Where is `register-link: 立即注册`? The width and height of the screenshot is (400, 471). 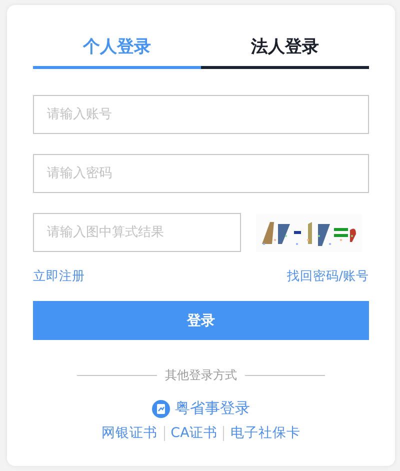
register-link: 立即注册 is located at coordinates (59, 276).